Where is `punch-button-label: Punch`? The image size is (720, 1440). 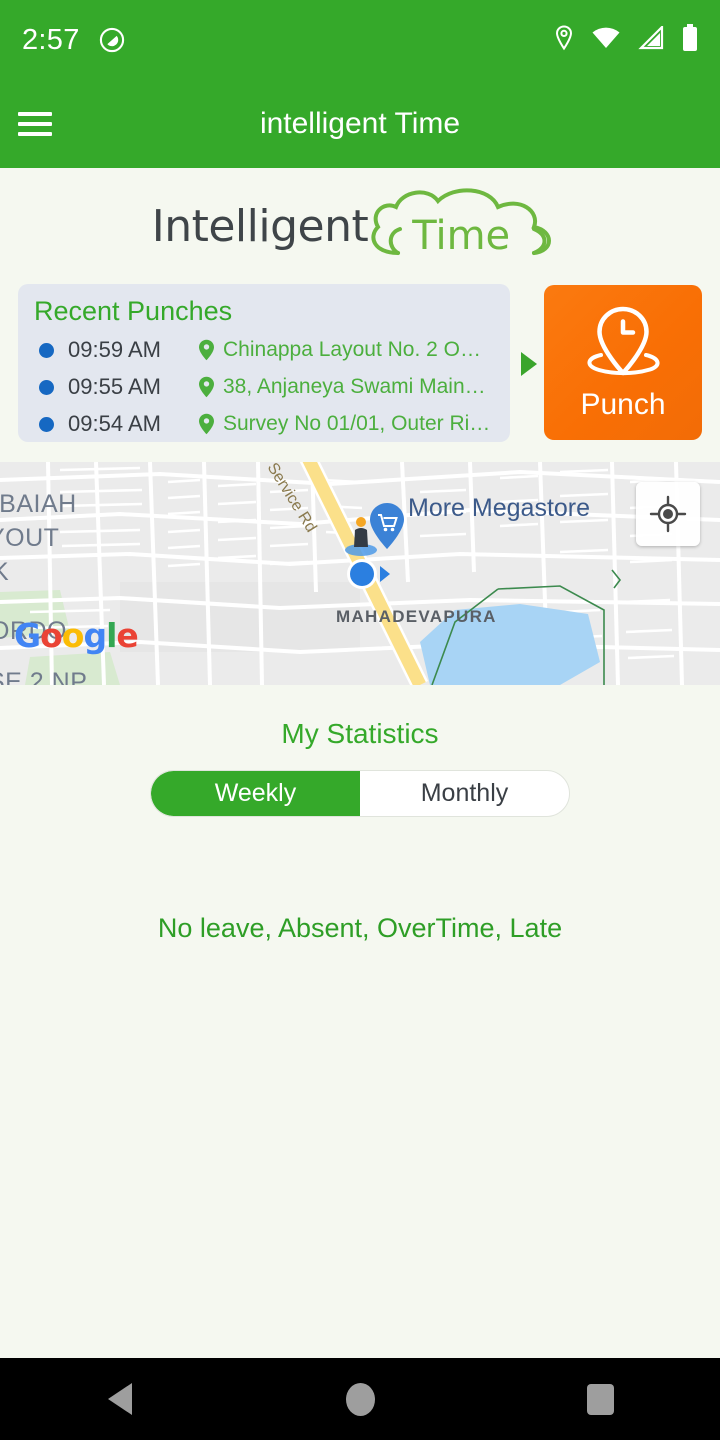
punch-button-label: Punch is located at coordinates (623, 404).